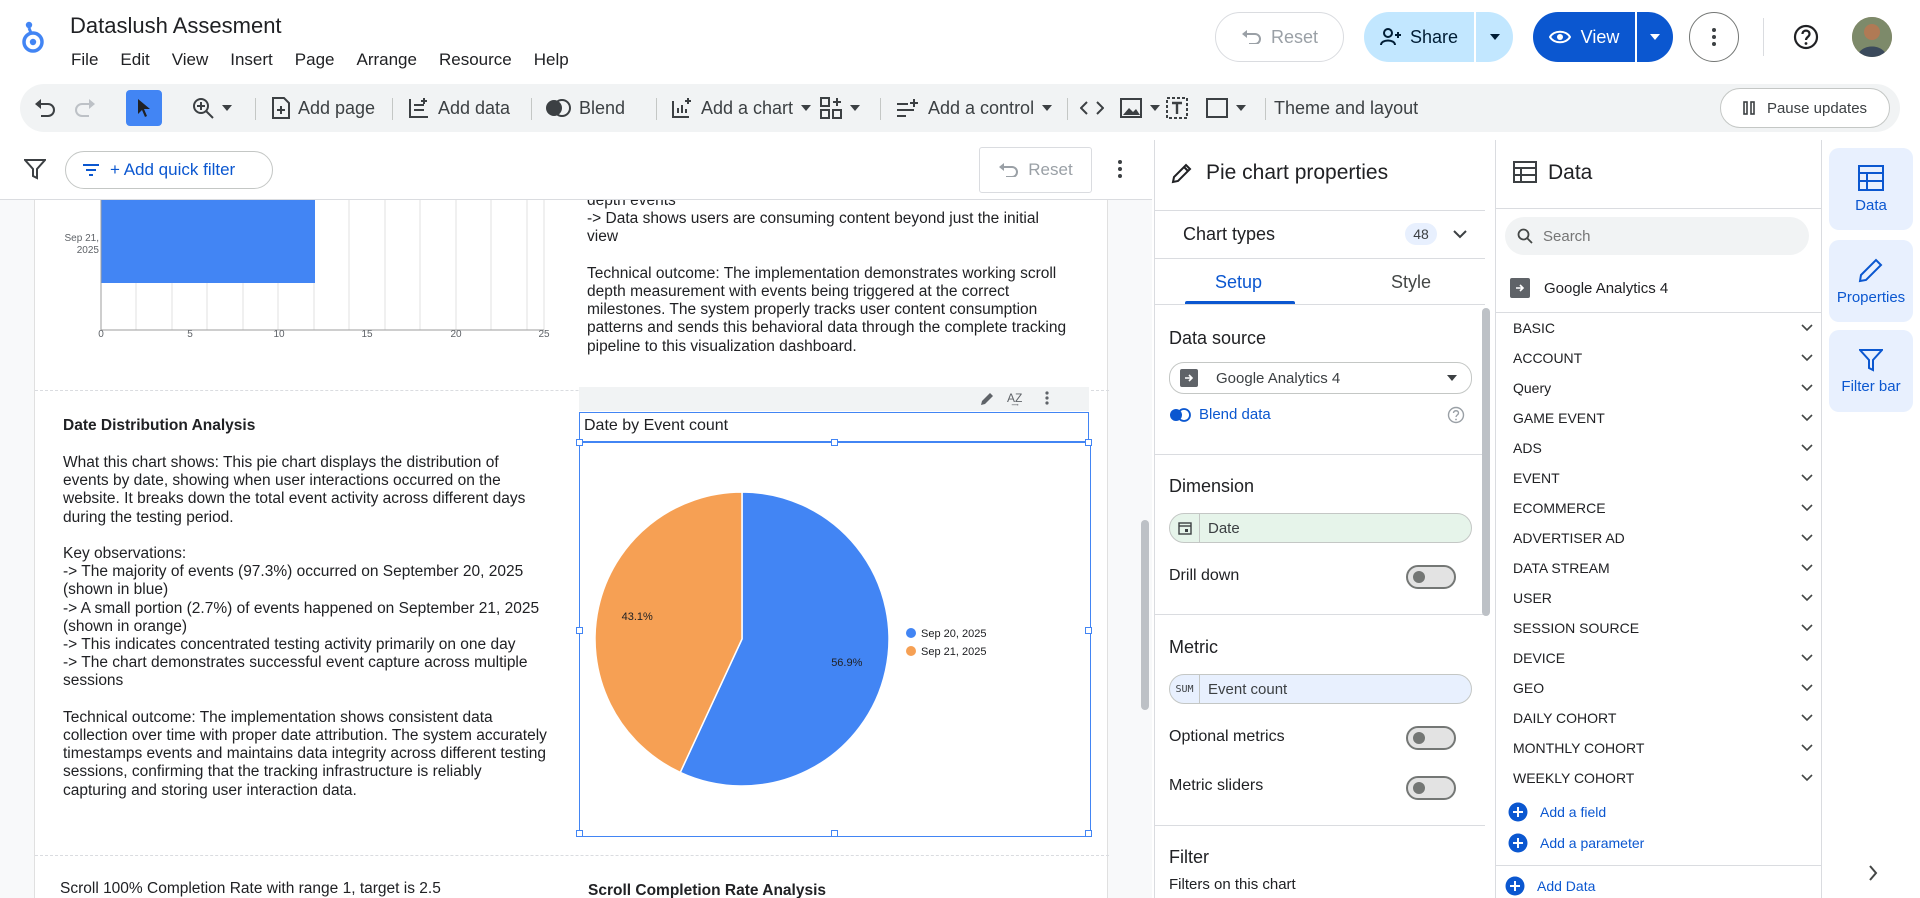 Image resolution: width=1920 pixels, height=898 pixels. What do you see at coordinates (1557, 812) in the screenshot?
I see `add-field-link: Add a field` at bounding box center [1557, 812].